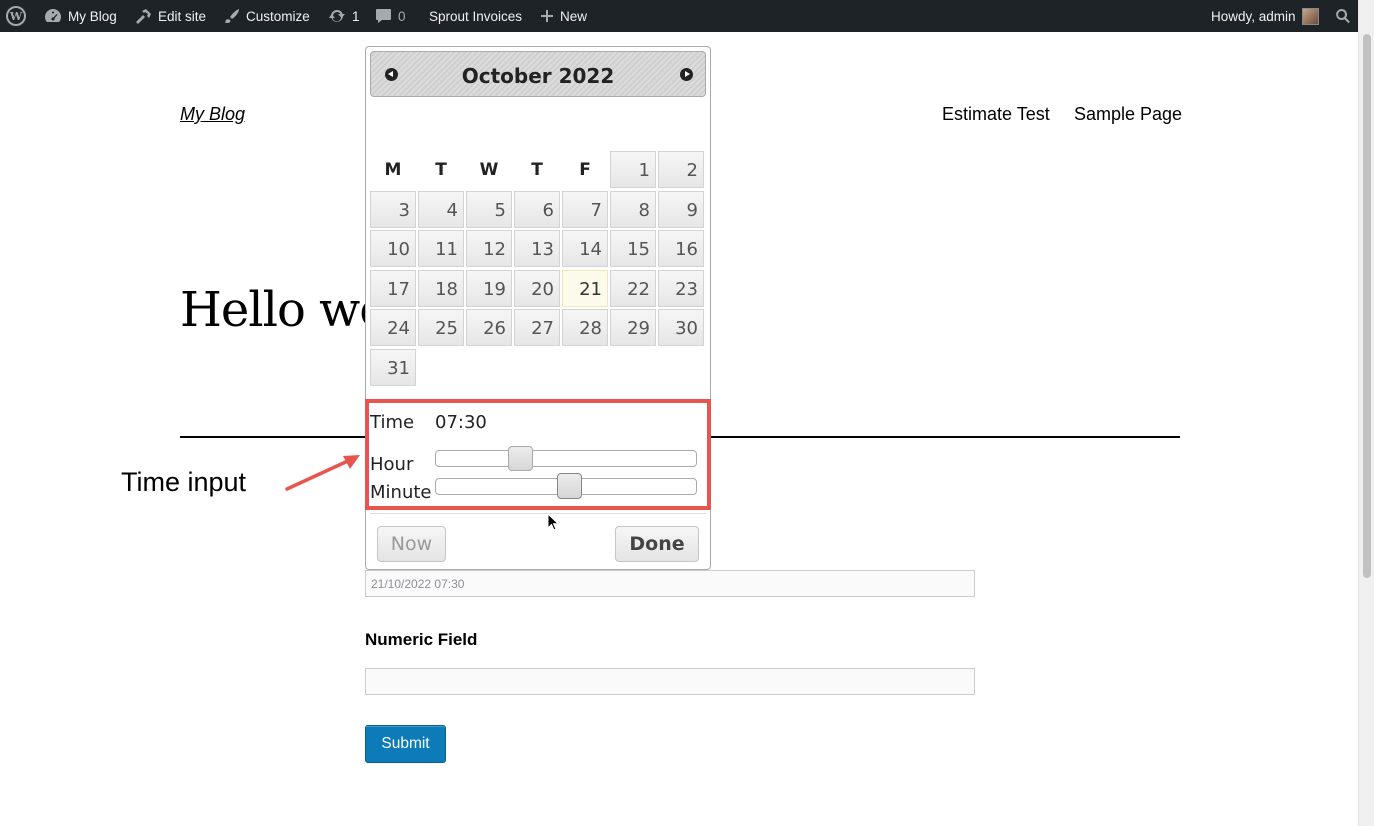 The height and width of the screenshot is (826, 1374). I want to click on calendar-day: 7, so click(585, 209).